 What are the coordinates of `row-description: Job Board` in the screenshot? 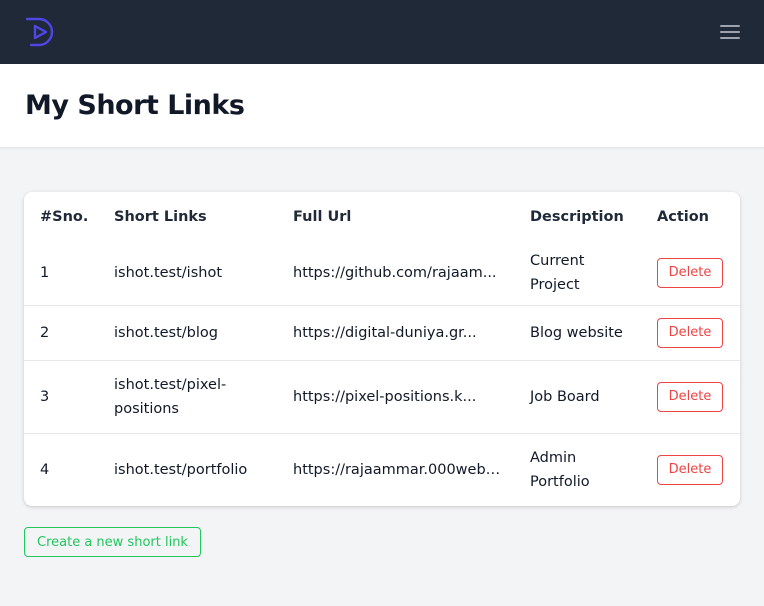 It's located at (565, 396).